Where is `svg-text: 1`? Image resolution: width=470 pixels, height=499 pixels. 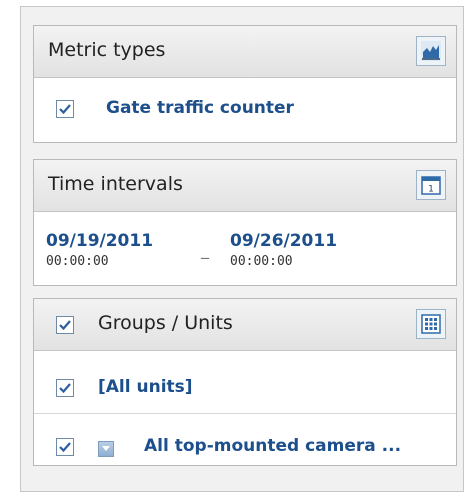
svg-text: 1 is located at coordinates (431, 190).